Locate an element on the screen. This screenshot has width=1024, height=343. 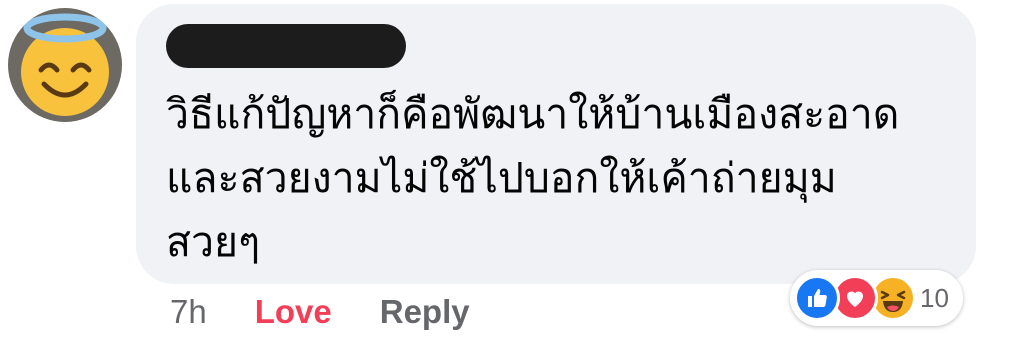
love-button: Love is located at coordinates (293, 312).